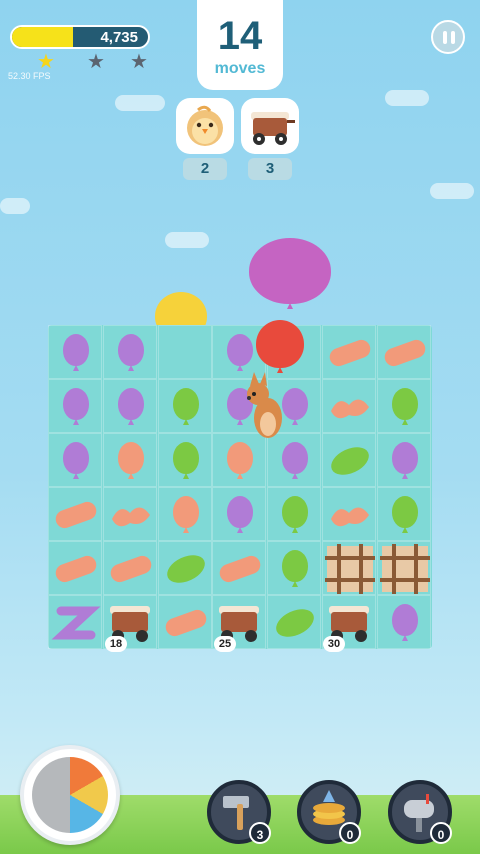 Image resolution: width=480 pixels, height=854 pixels. I want to click on chick-icon, so click(205, 125).